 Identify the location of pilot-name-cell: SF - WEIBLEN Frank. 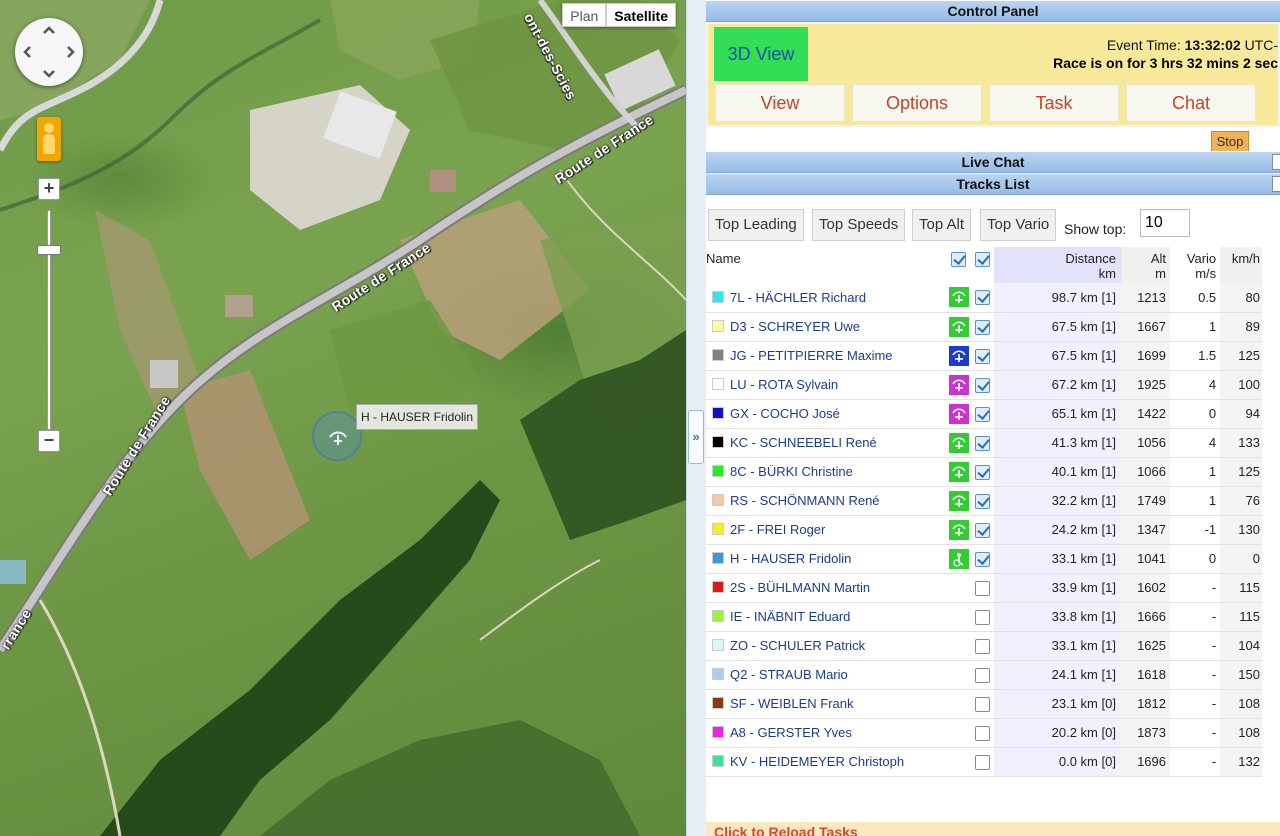
(826, 704).